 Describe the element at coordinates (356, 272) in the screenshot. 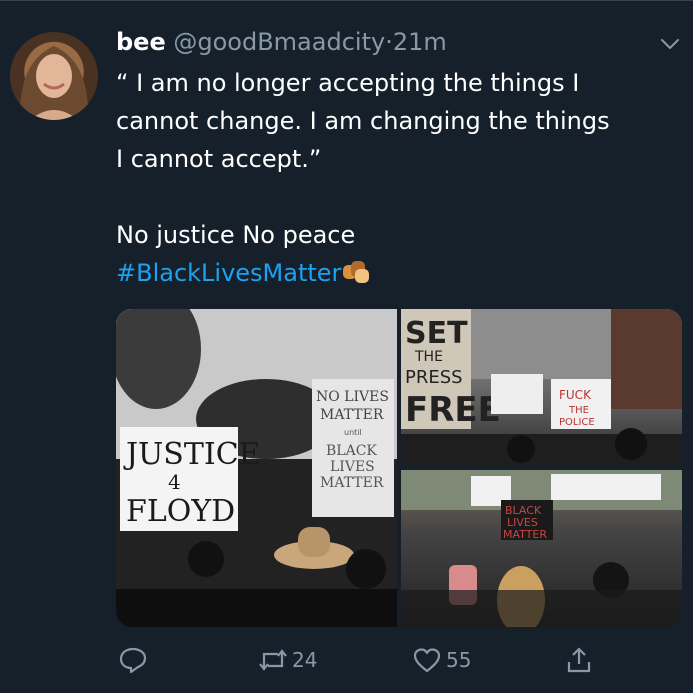

I see `raised-fist-icon` at that location.